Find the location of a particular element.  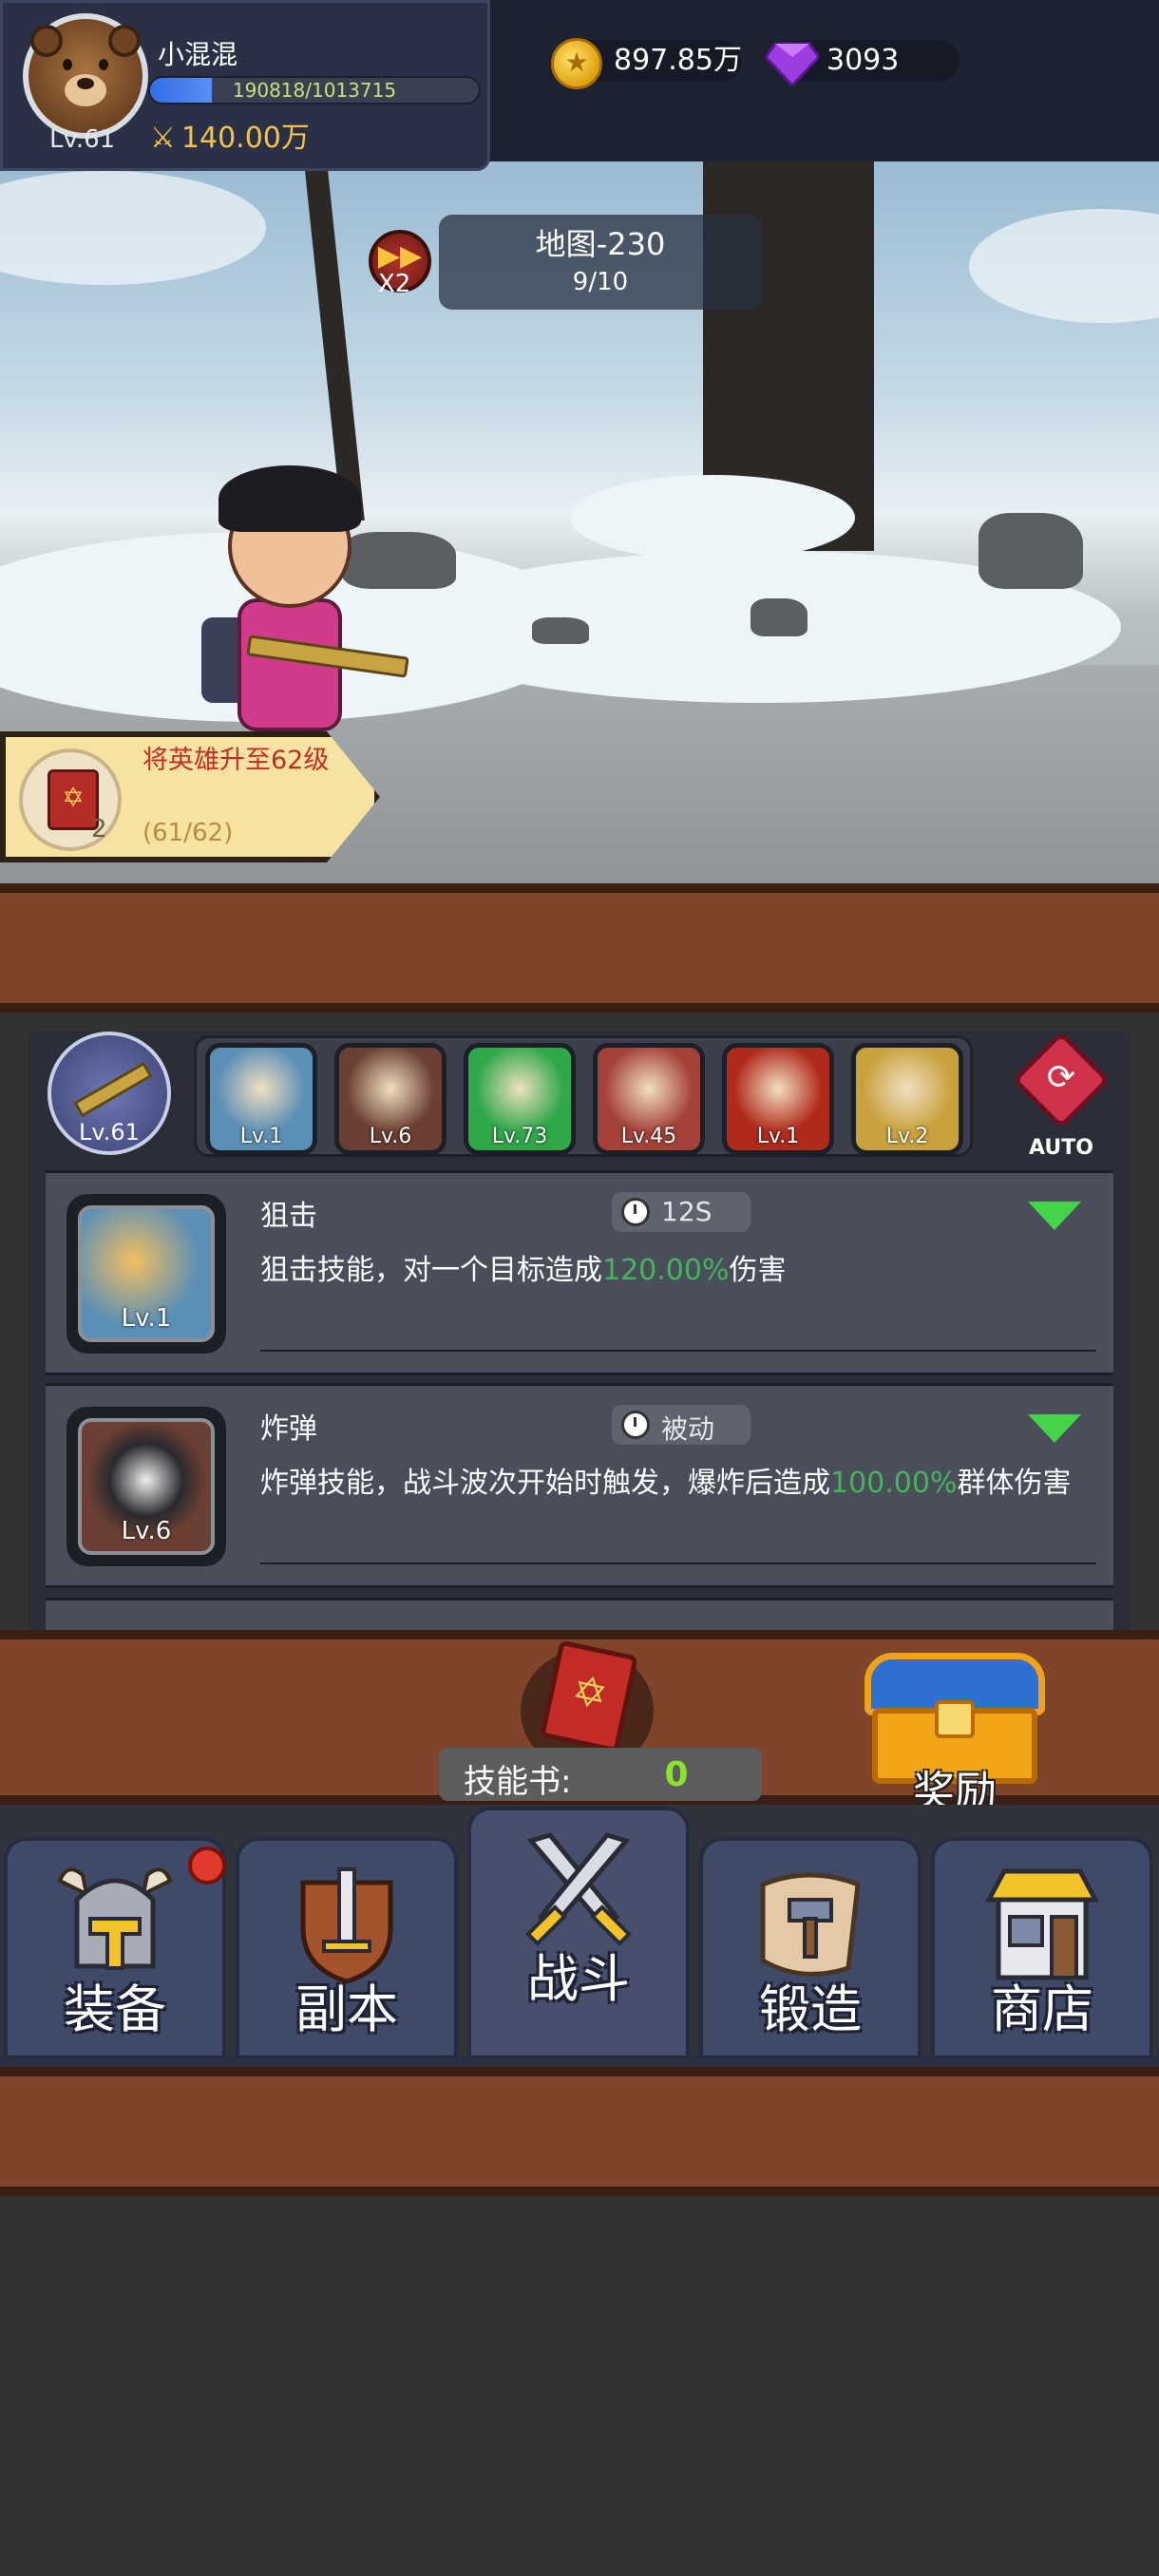

skill-description: 狙击技能，对一个目标造成120.00%伤害 is located at coordinates (678, 1271).